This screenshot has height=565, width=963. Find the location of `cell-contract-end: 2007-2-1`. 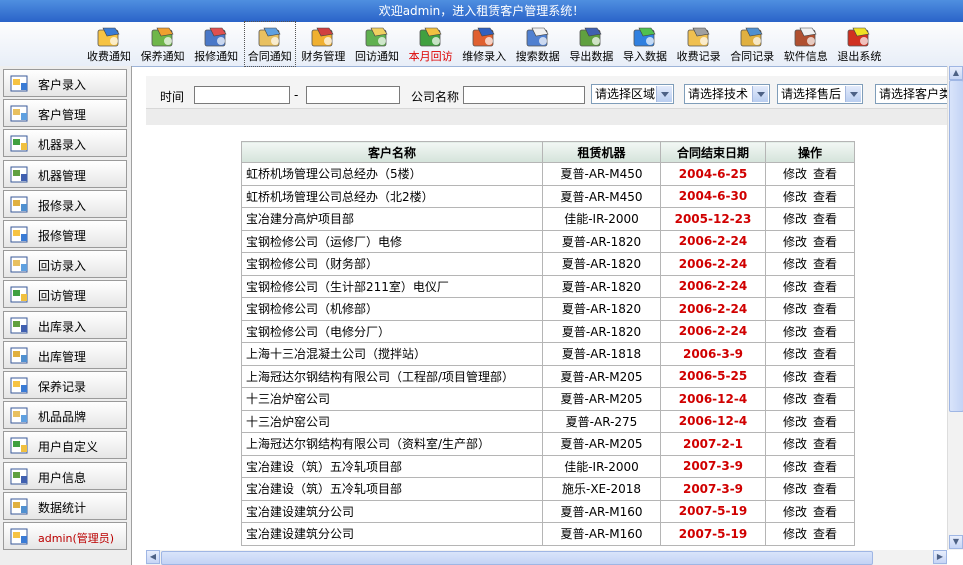

cell-contract-end: 2007-2-1 is located at coordinates (713, 444).